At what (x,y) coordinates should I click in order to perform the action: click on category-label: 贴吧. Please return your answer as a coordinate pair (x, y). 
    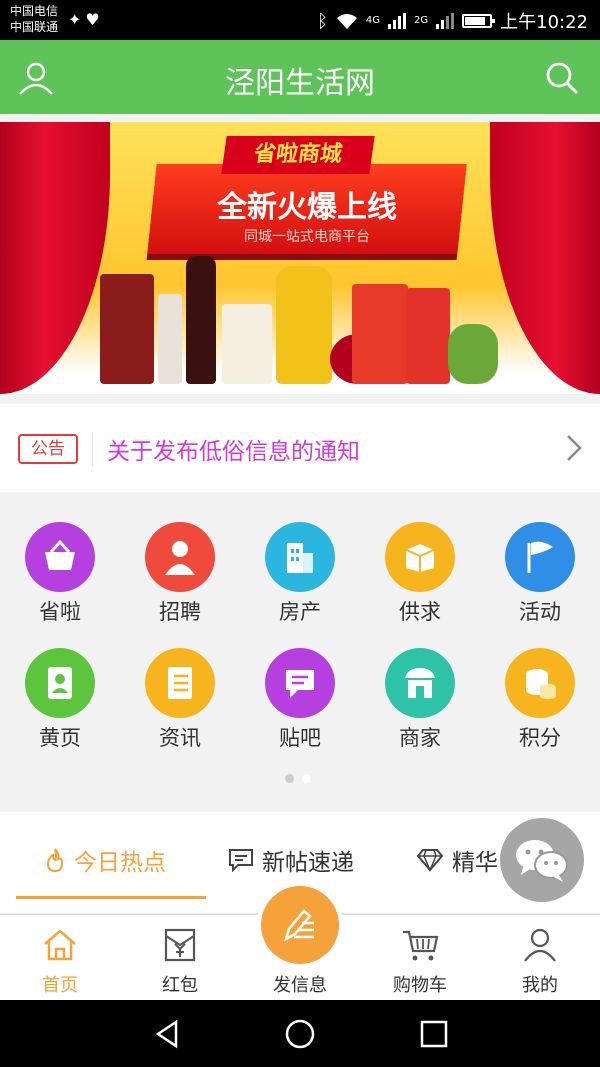
    Looking at the image, I should click on (300, 738).